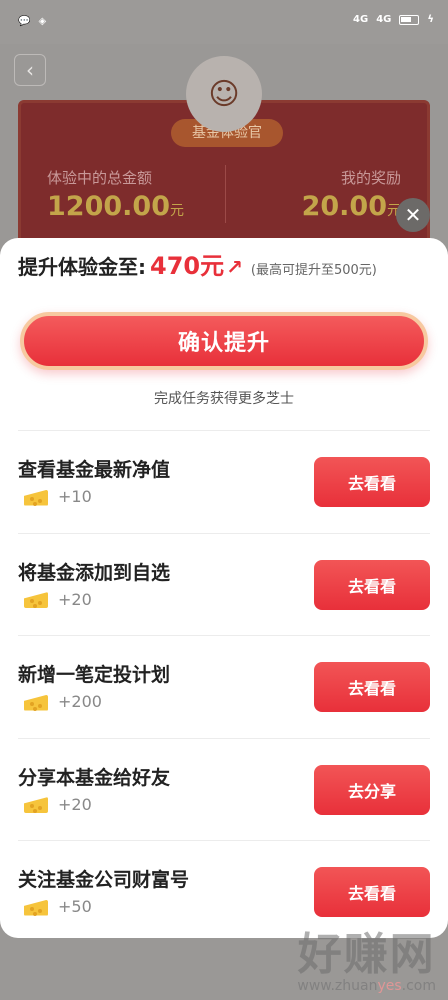 The width and height of the screenshot is (448, 1000). I want to click on watermark: 好赚网 www.zhuanyes.com, so click(366, 956).